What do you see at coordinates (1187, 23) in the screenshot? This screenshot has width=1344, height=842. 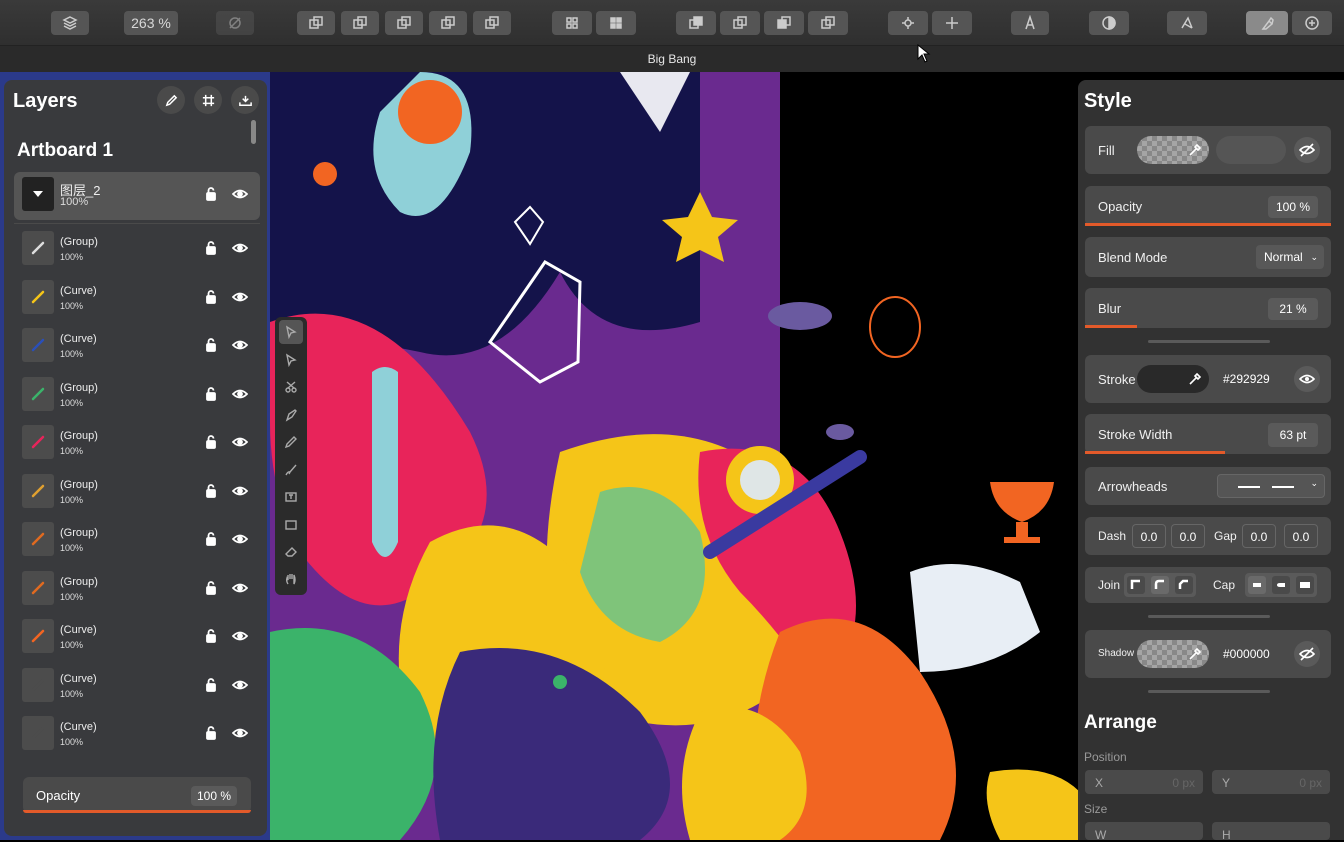 I see `path-edit-button` at bounding box center [1187, 23].